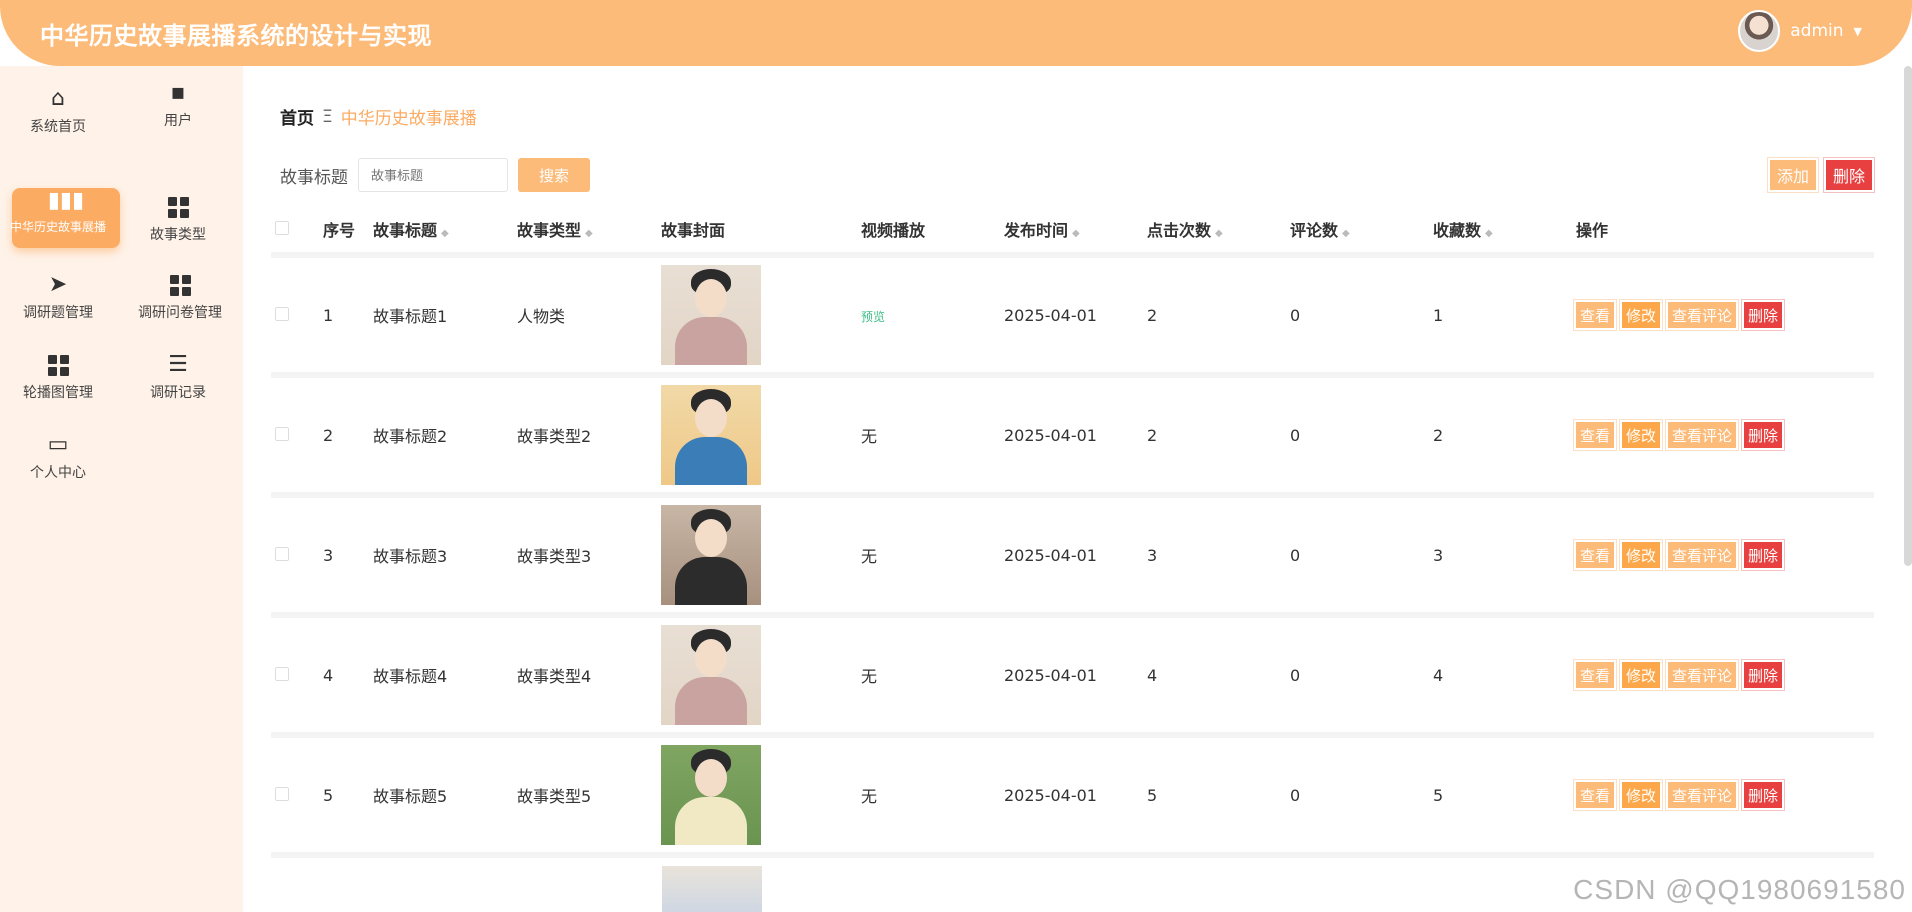  What do you see at coordinates (178, 92) in the screenshot?
I see `chat-icon: ▪` at bounding box center [178, 92].